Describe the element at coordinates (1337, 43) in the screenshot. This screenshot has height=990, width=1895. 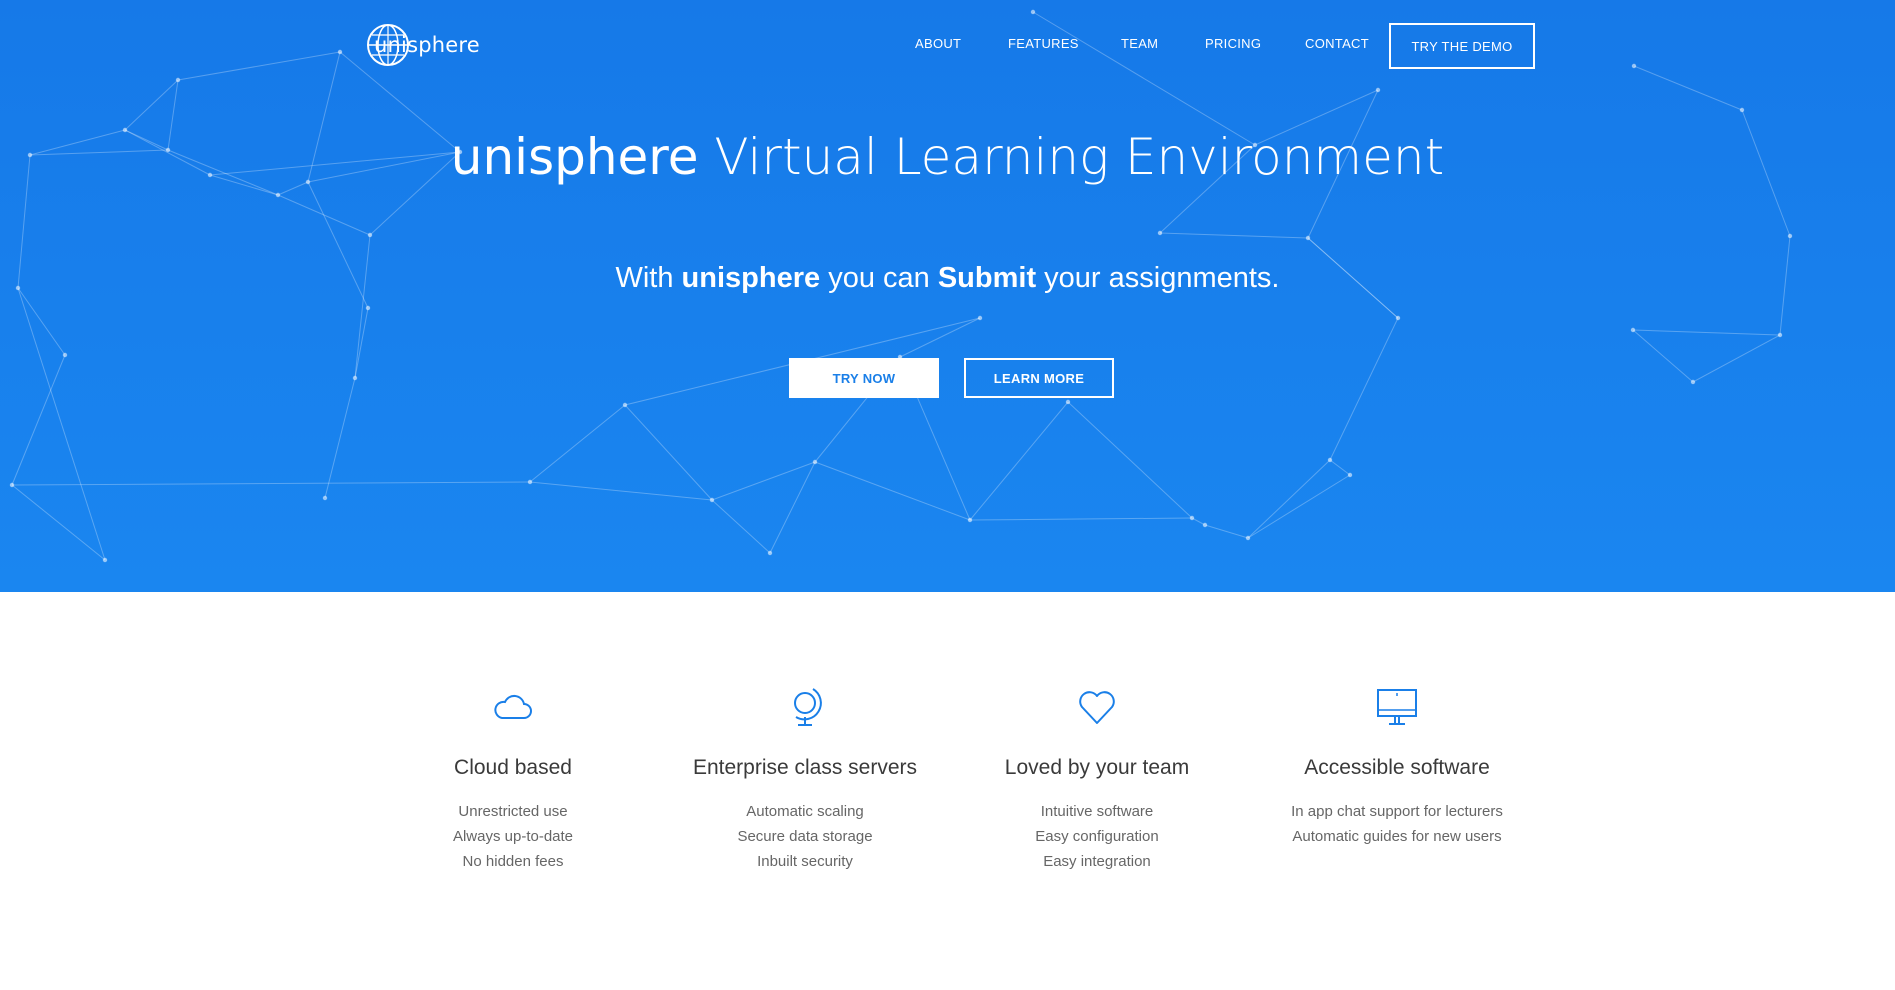
I see `nav-contact: CONTACT` at that location.